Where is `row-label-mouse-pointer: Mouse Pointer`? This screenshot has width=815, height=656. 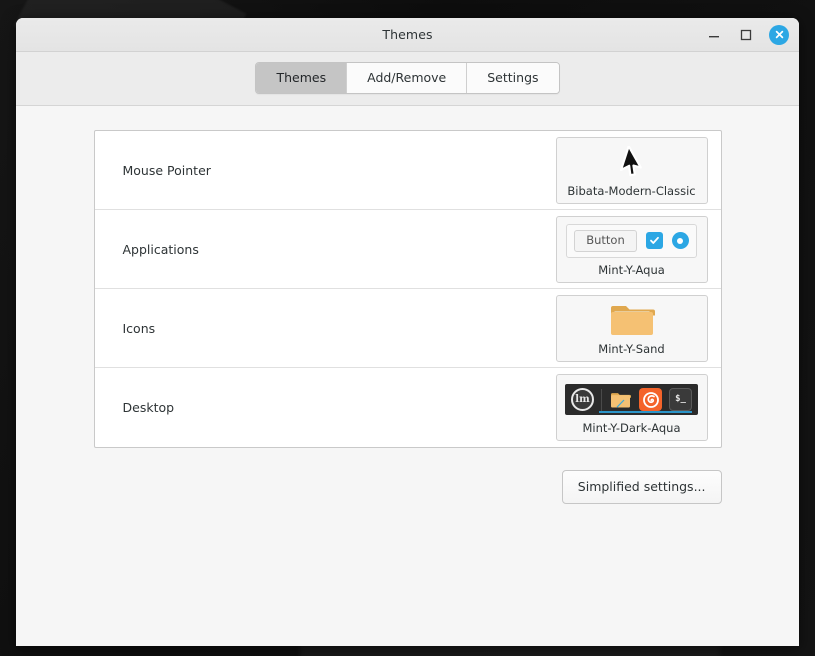 row-label-mouse-pointer: Mouse Pointer is located at coordinates (166, 170).